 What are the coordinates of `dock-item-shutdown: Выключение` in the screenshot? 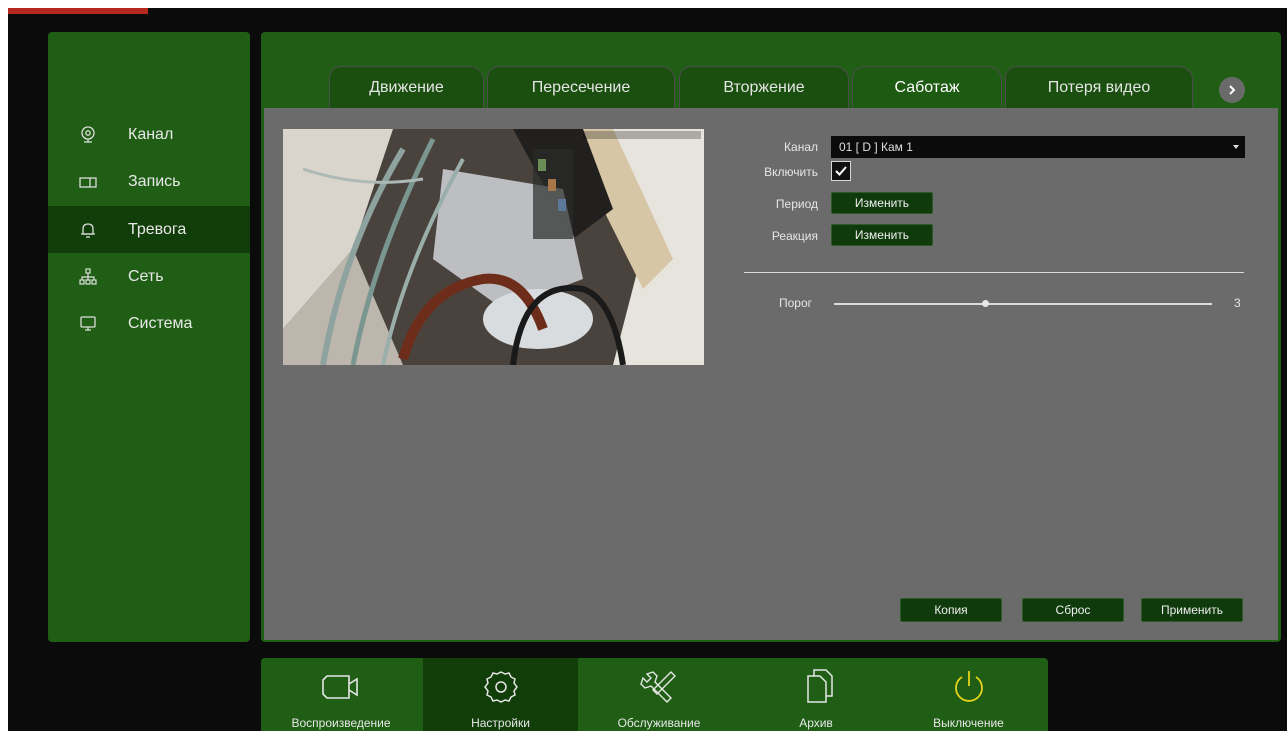 It's located at (968, 694).